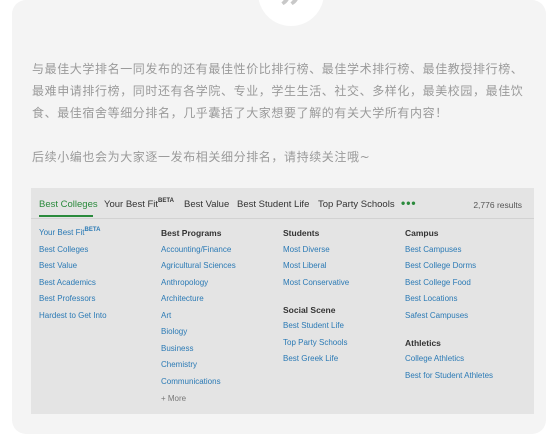 This screenshot has height=446, width=558. What do you see at coordinates (73, 315) in the screenshot?
I see `link-hardest-to-get-into: Hardest to Get Into` at bounding box center [73, 315].